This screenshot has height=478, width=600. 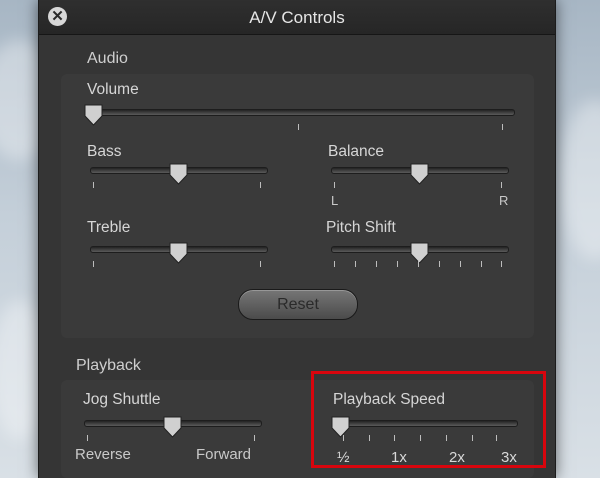 I want to click on volume-label: Volume, so click(x=113, y=89).